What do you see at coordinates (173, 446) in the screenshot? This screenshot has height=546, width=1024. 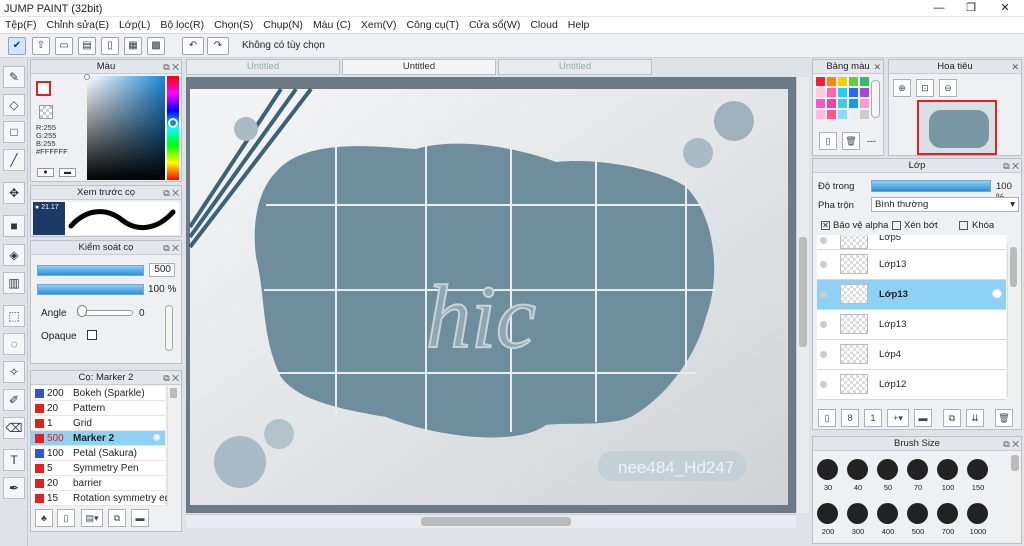 I see `brush-list-scrollbar` at bounding box center [173, 446].